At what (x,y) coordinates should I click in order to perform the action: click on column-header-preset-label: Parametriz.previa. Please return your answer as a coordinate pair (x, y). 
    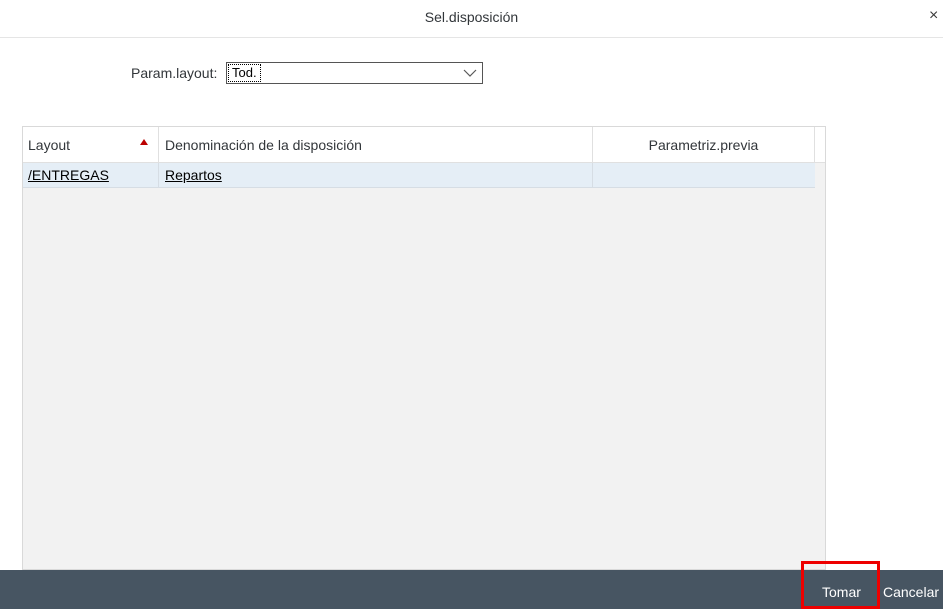
    Looking at the image, I should click on (703, 145).